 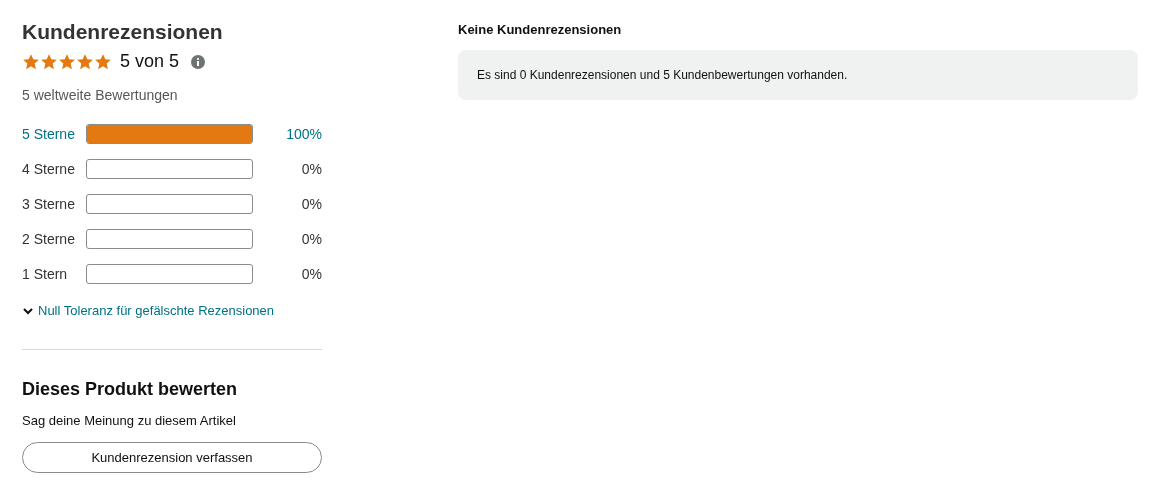 I want to click on section-title: Dieses Produkt bewerten, so click(x=130, y=389).